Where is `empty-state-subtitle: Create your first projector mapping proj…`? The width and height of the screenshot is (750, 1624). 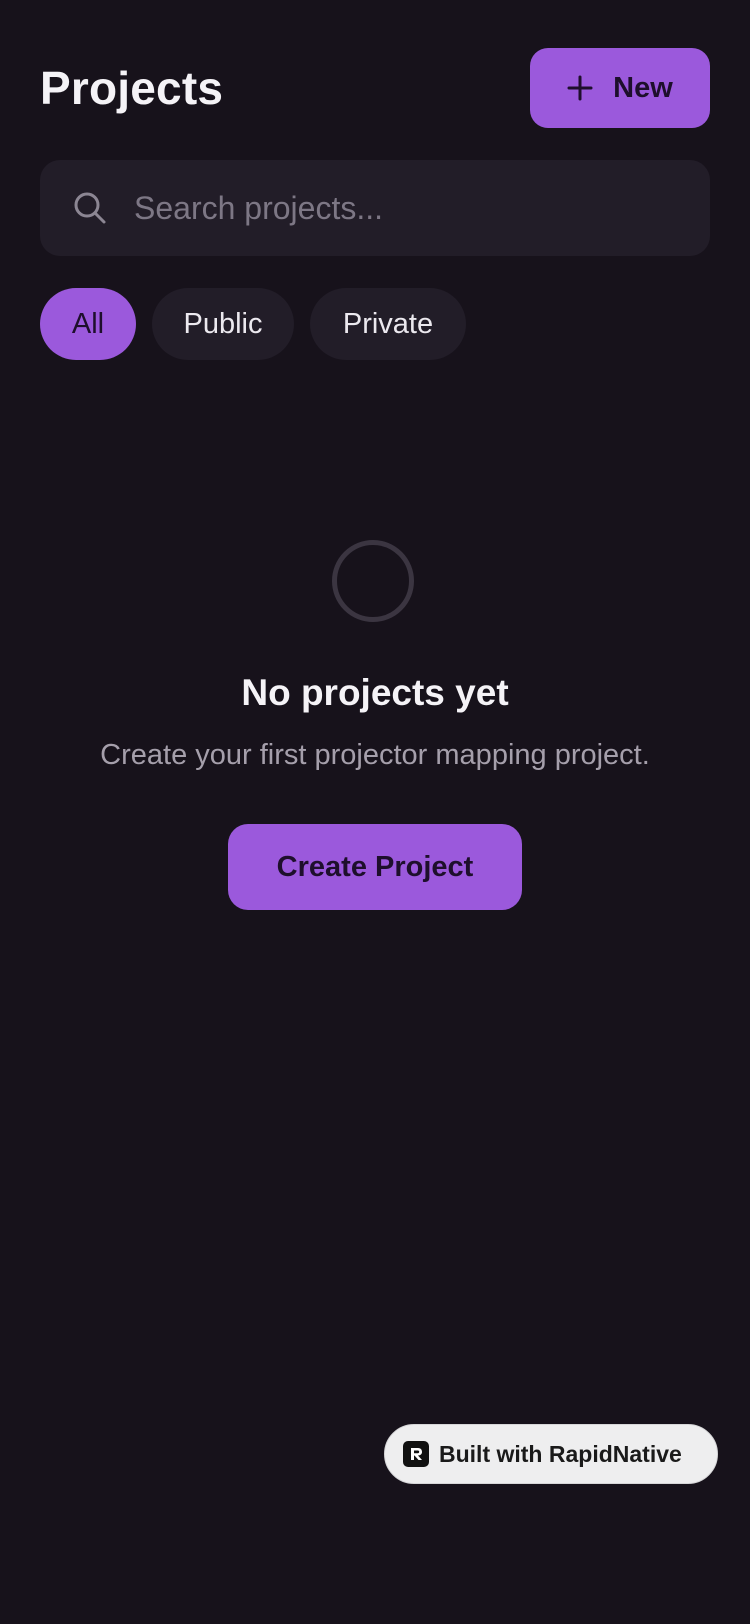
empty-state-subtitle: Create your first projector mapping proj… is located at coordinates (375, 755).